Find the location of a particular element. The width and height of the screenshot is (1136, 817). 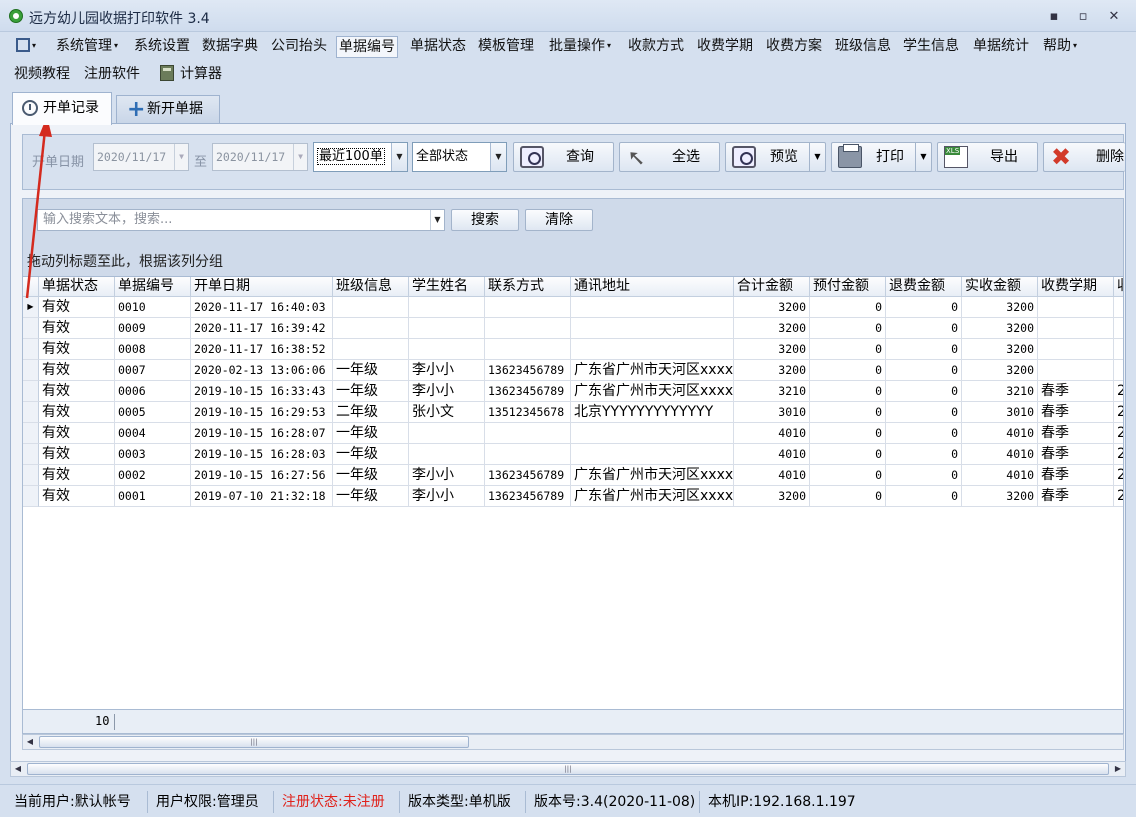

cell-term is located at coordinates (1076, 370).